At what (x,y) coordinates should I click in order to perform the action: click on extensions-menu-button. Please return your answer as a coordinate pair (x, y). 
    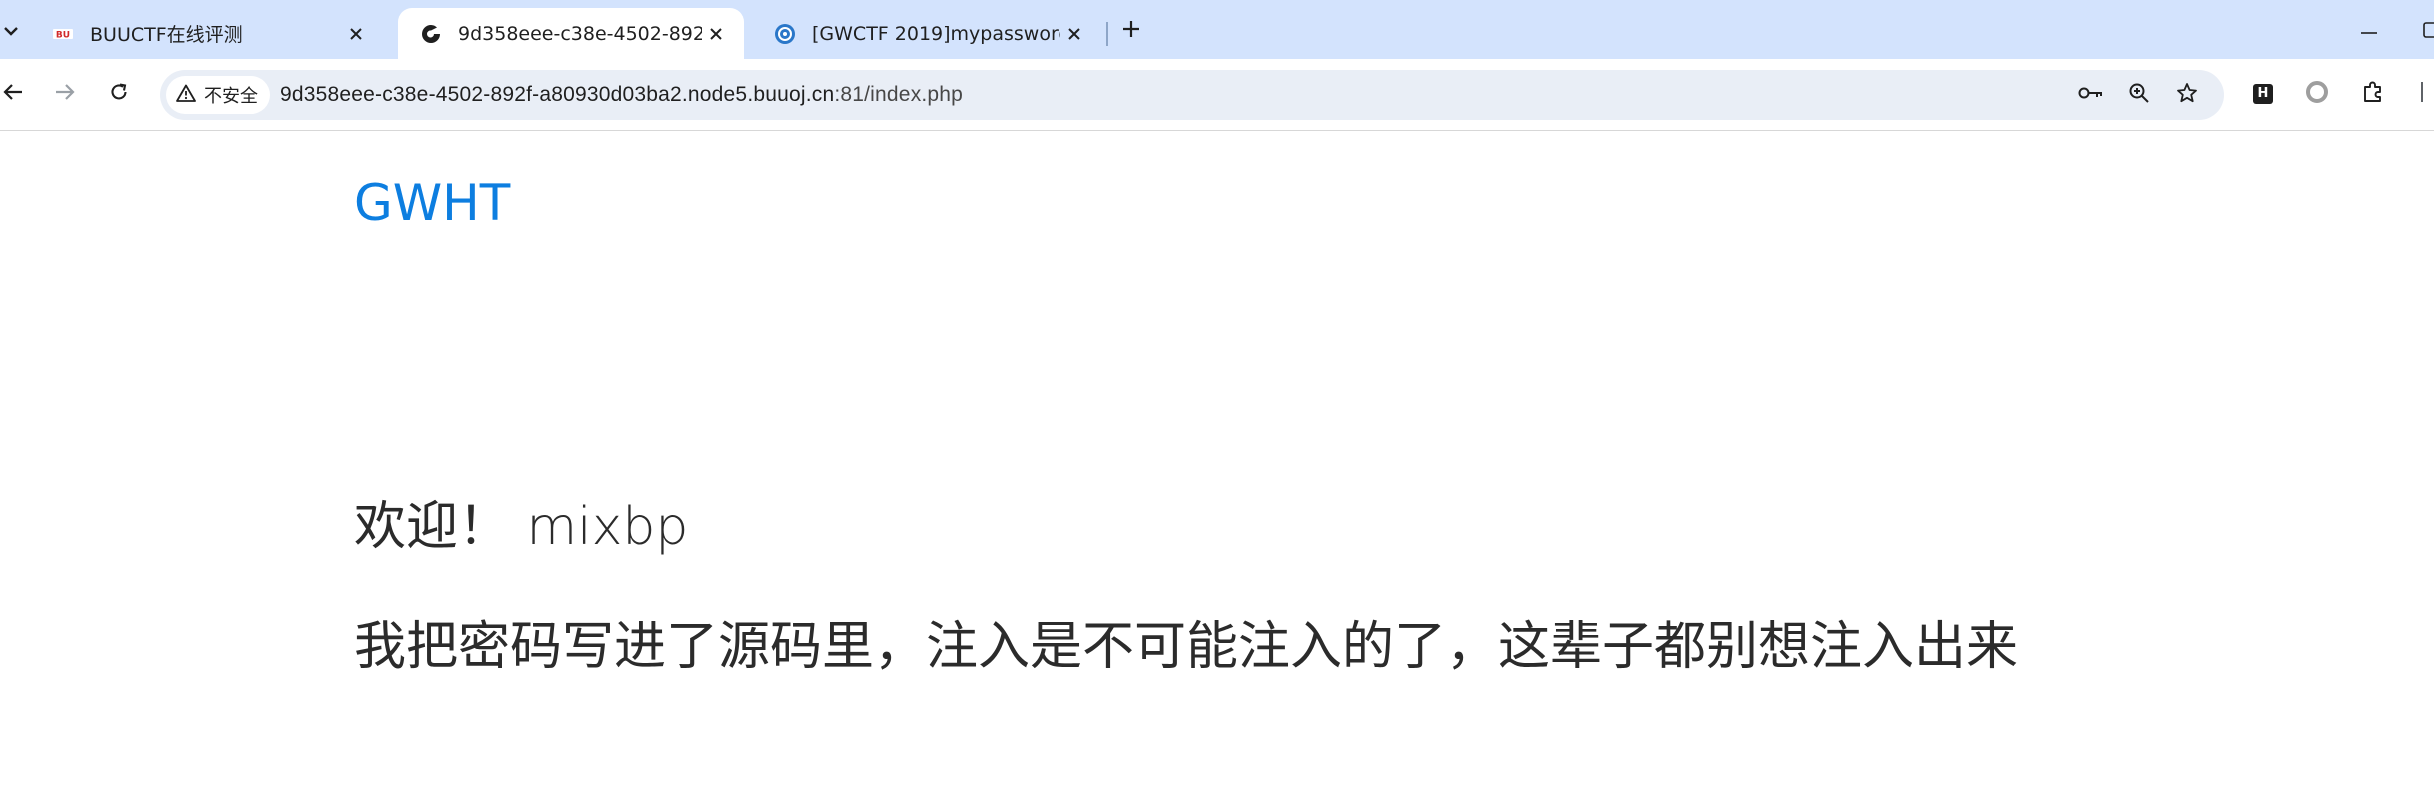
    Looking at the image, I should click on (2373, 94).